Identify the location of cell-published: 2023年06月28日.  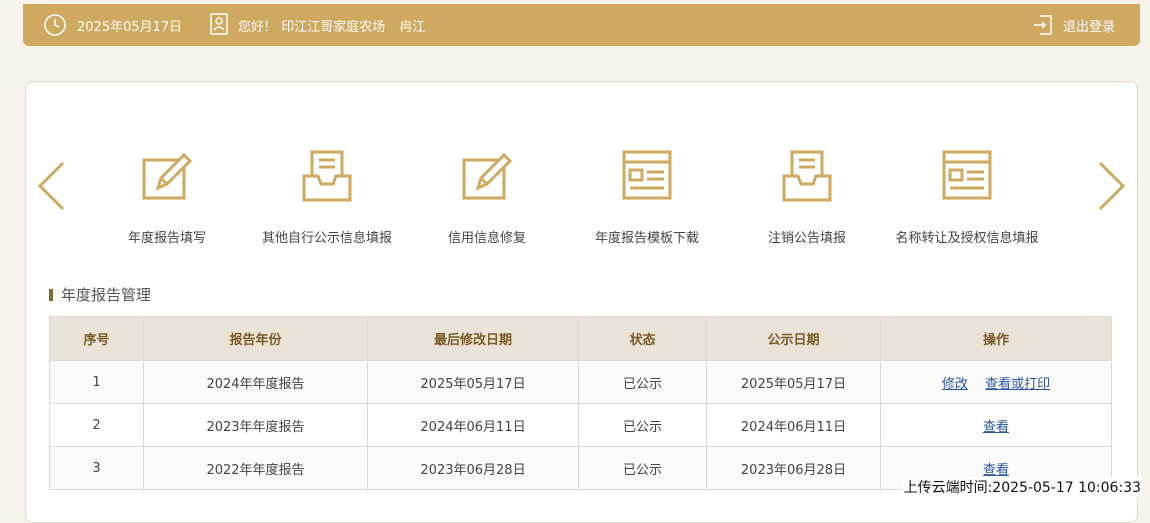
(793, 468).